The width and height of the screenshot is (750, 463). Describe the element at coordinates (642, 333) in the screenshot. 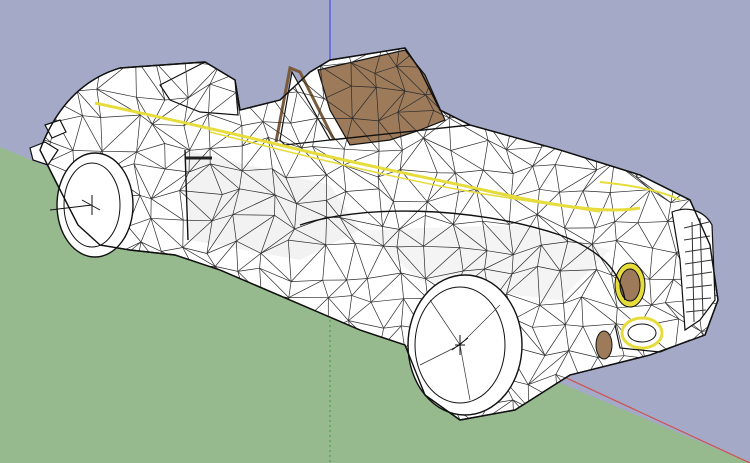

I see `fog-light` at that location.